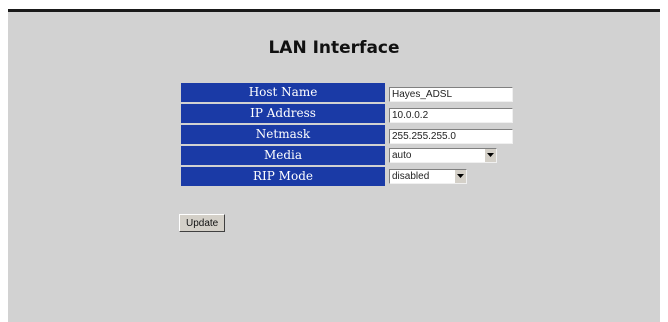 Image resolution: width=668 pixels, height=322 pixels. I want to click on host-name-cell, so click(454, 92).